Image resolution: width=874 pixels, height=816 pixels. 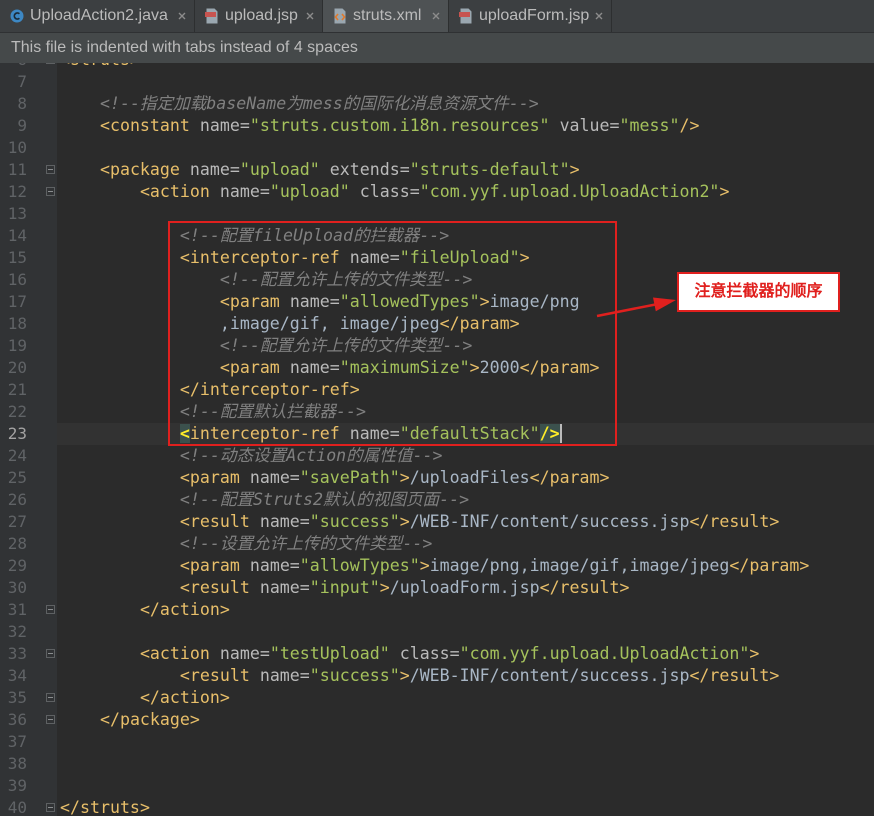 What do you see at coordinates (437, 412) in the screenshot?
I see `code-line-22: 22 <!--配置默认拦截器-->` at bounding box center [437, 412].